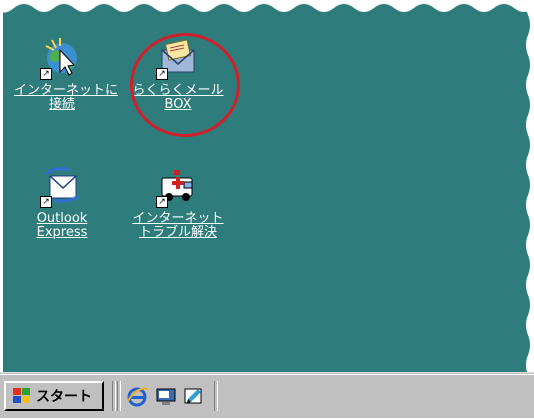 The height and width of the screenshot is (419, 534). Describe the element at coordinates (178, 218) in the screenshot. I see `internet-trouble-label-1: インターネット` at that location.